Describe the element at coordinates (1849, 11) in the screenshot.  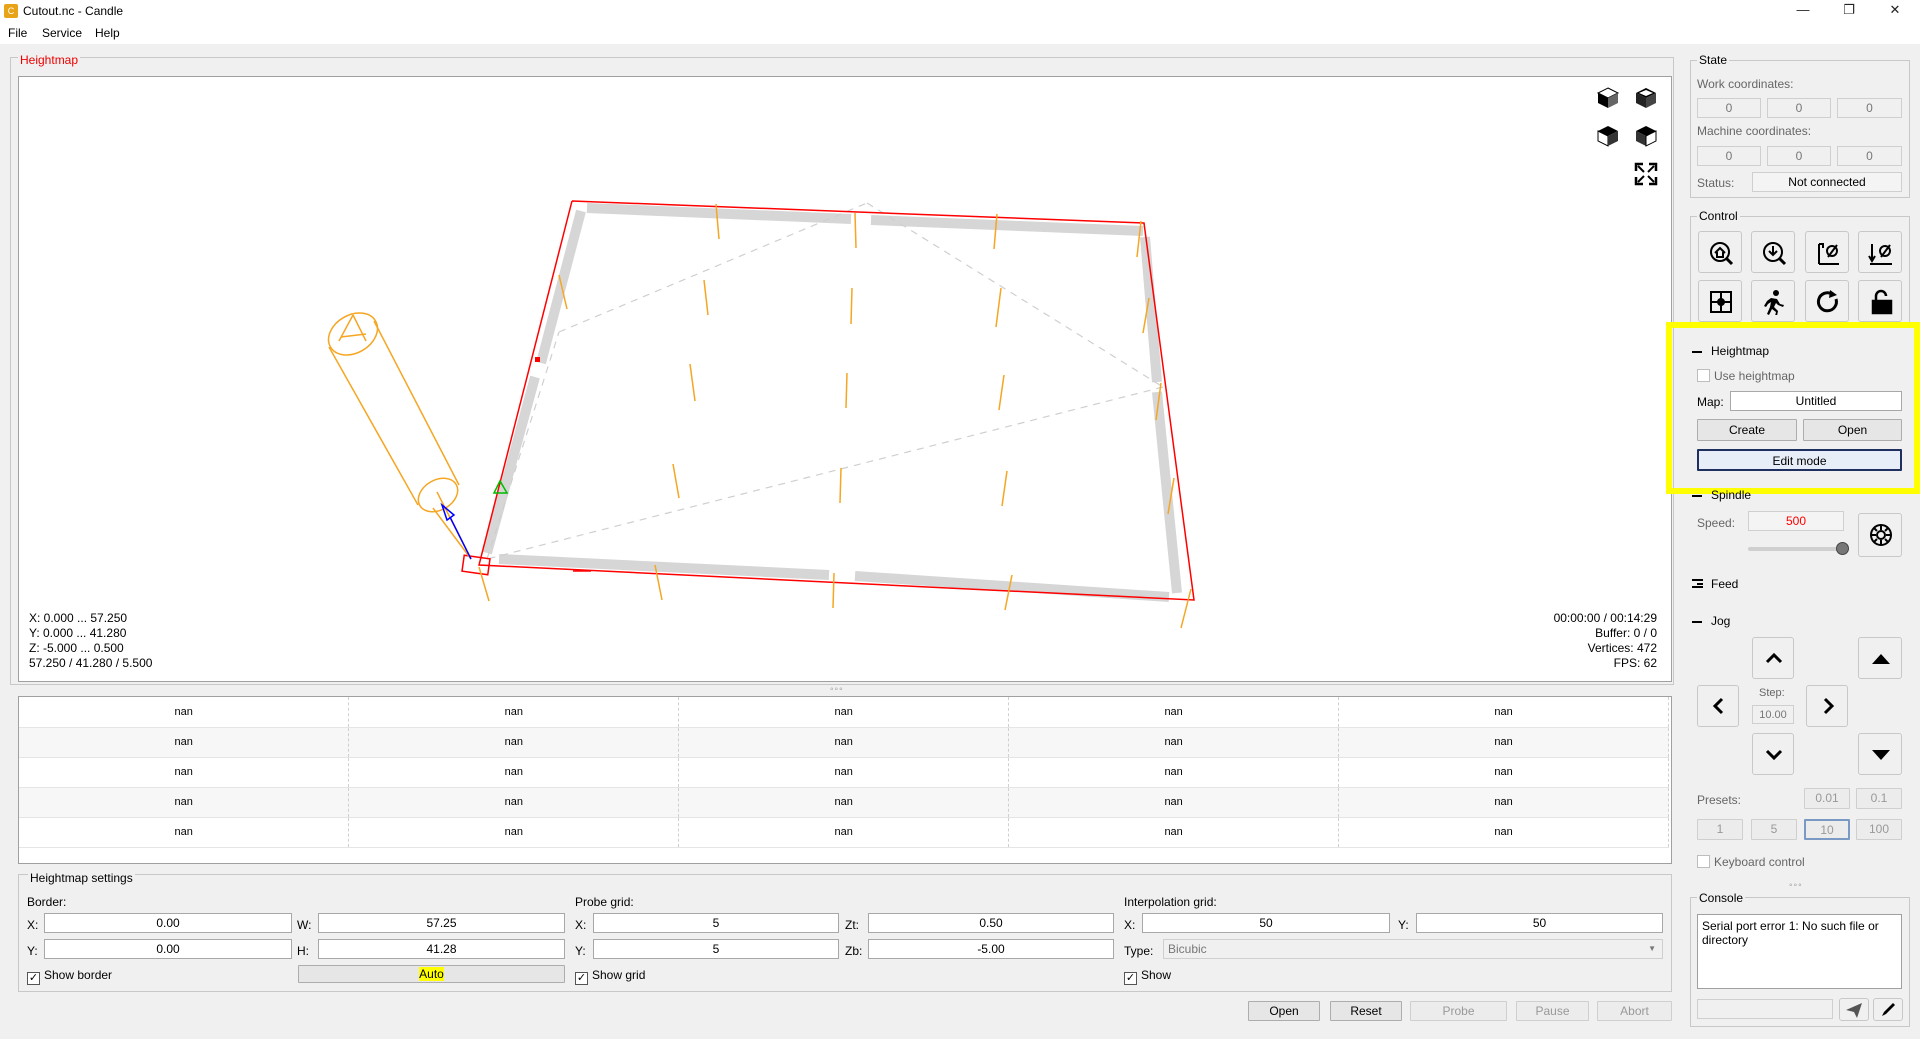
I see `restore-icon: ❐` at that location.